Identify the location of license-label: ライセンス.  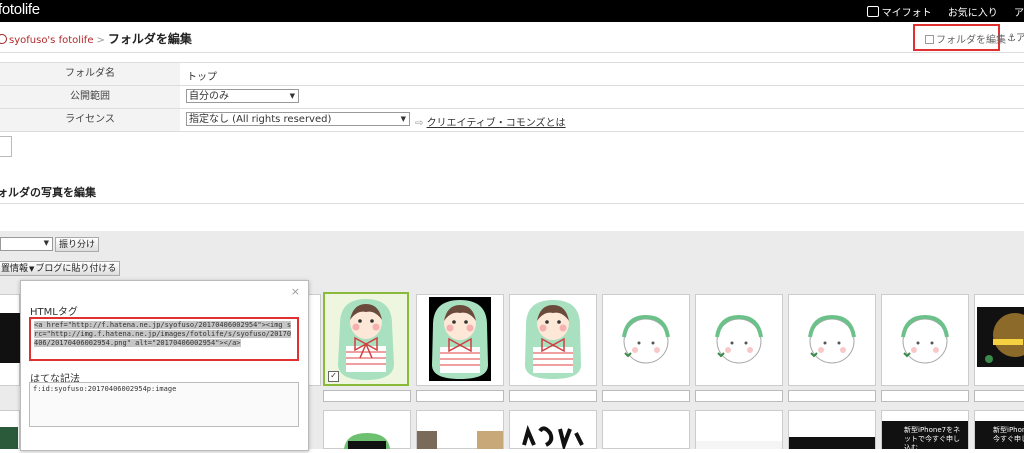
(90, 120).